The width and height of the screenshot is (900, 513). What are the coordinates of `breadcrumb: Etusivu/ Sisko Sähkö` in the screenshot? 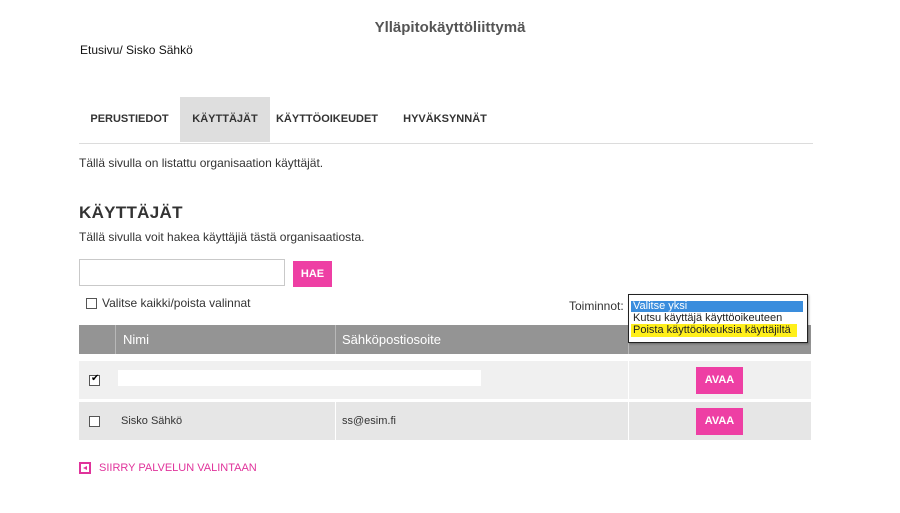 It's located at (136, 50).